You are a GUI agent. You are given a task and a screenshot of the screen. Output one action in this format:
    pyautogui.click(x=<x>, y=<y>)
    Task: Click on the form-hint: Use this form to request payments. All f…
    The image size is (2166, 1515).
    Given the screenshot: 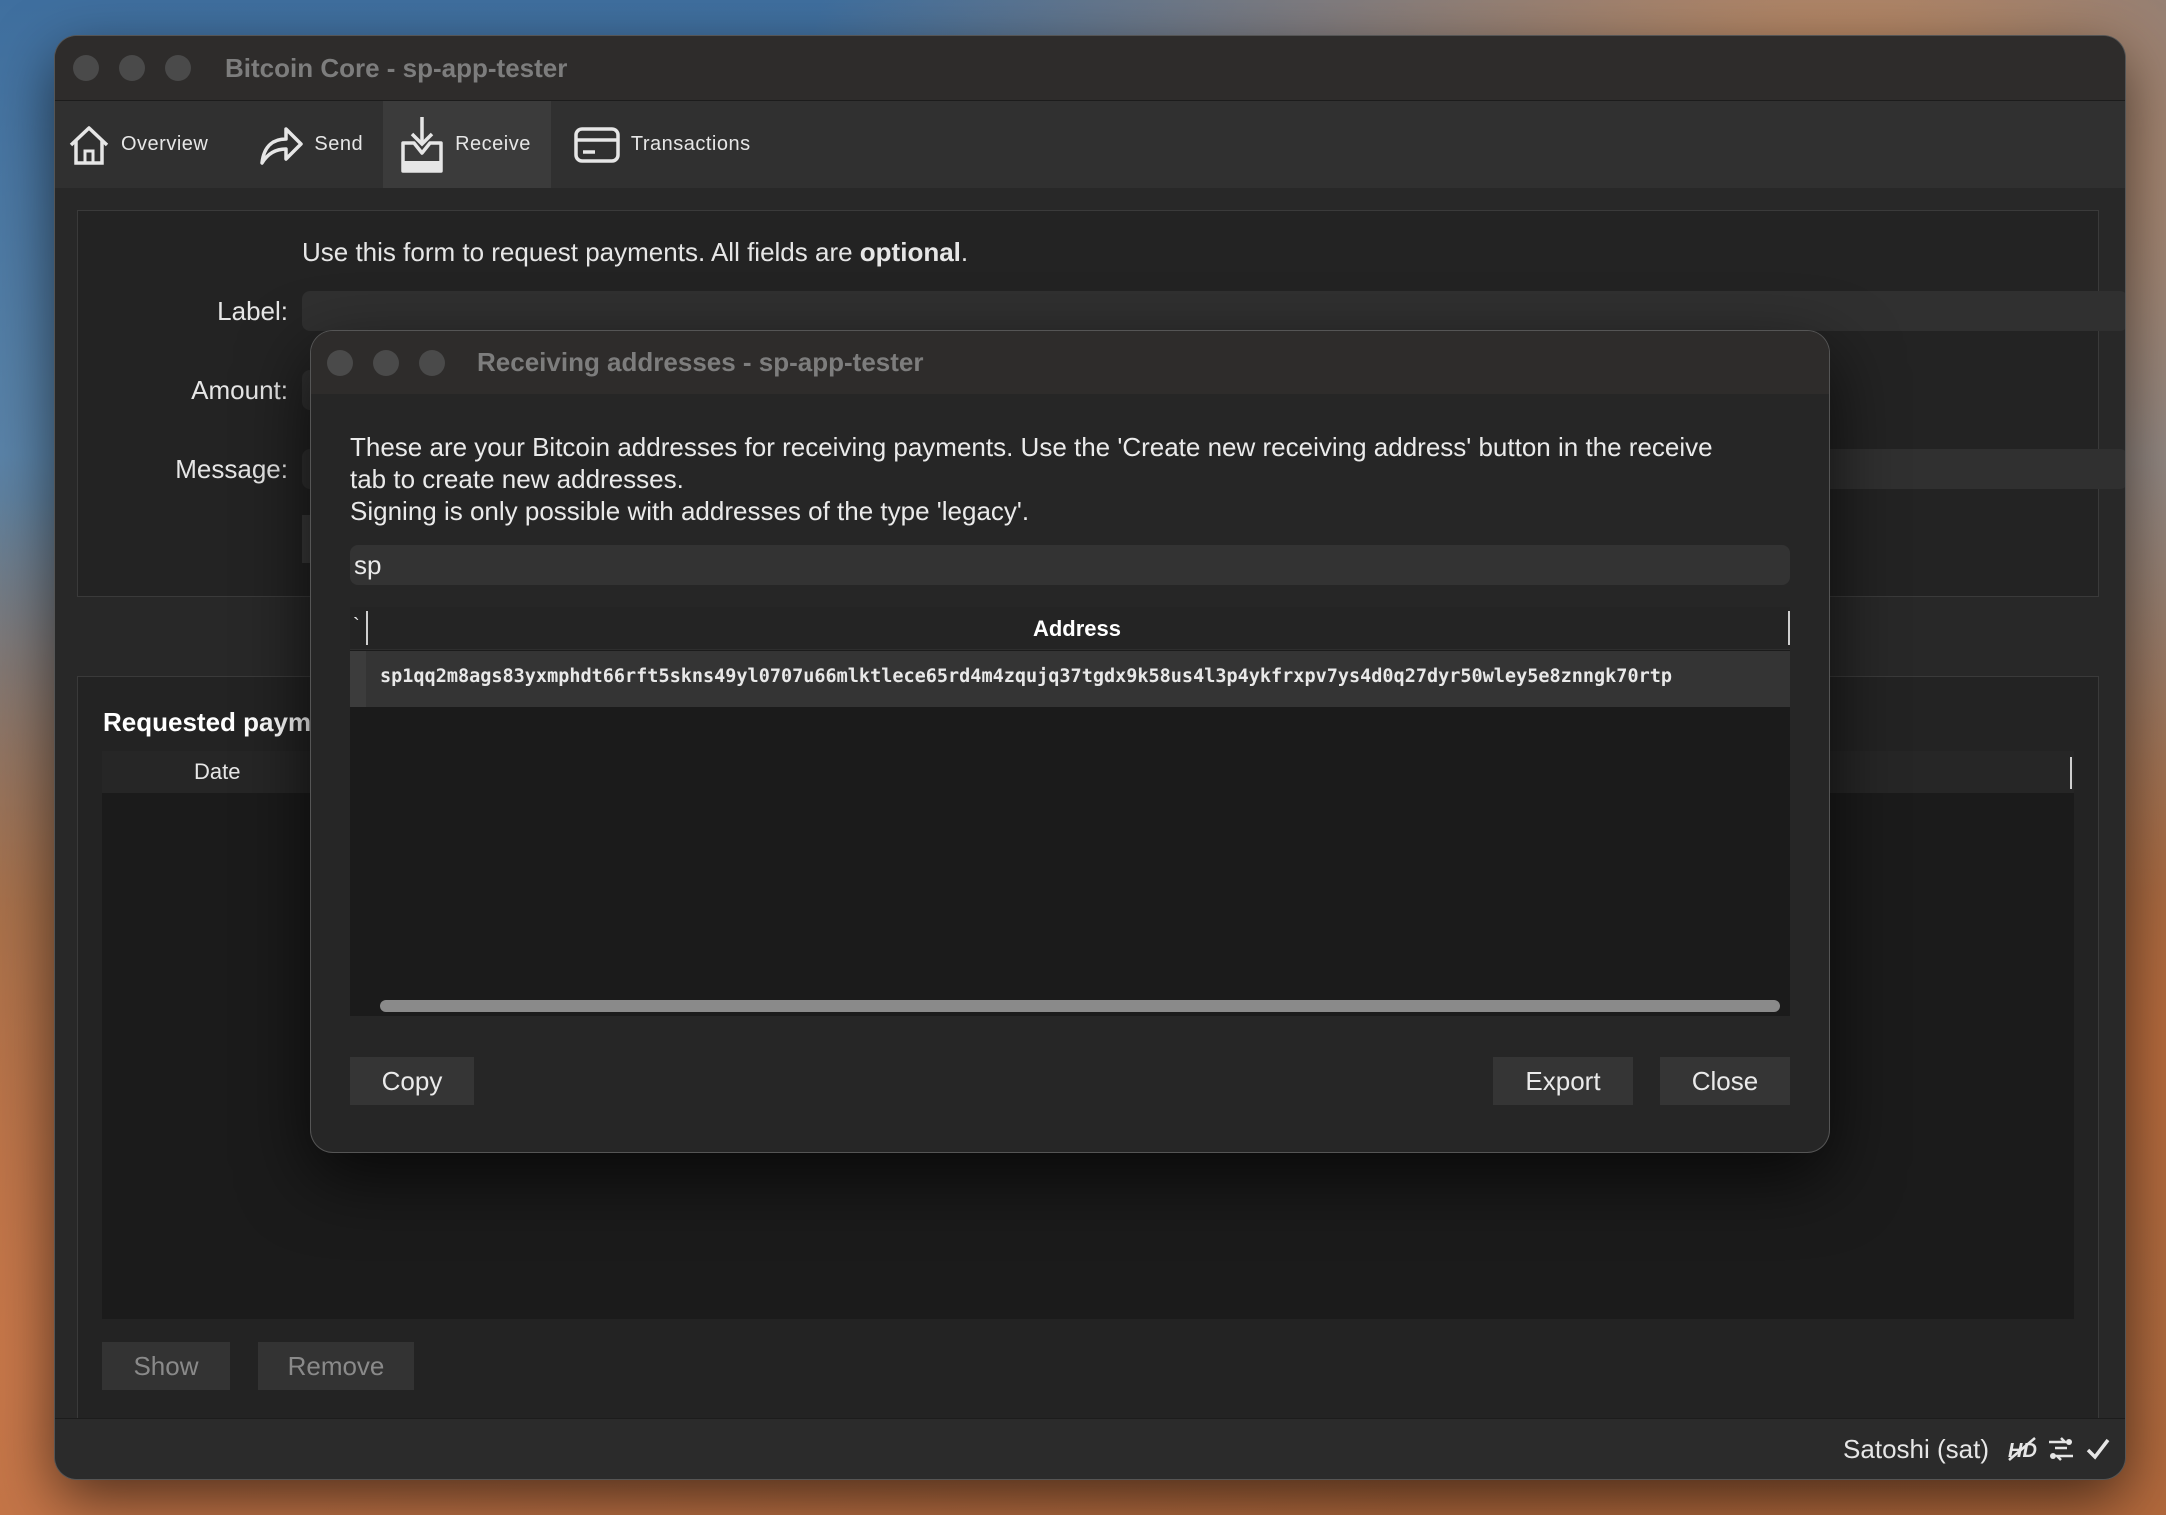 What is the action you would take?
    pyautogui.click(x=635, y=252)
    